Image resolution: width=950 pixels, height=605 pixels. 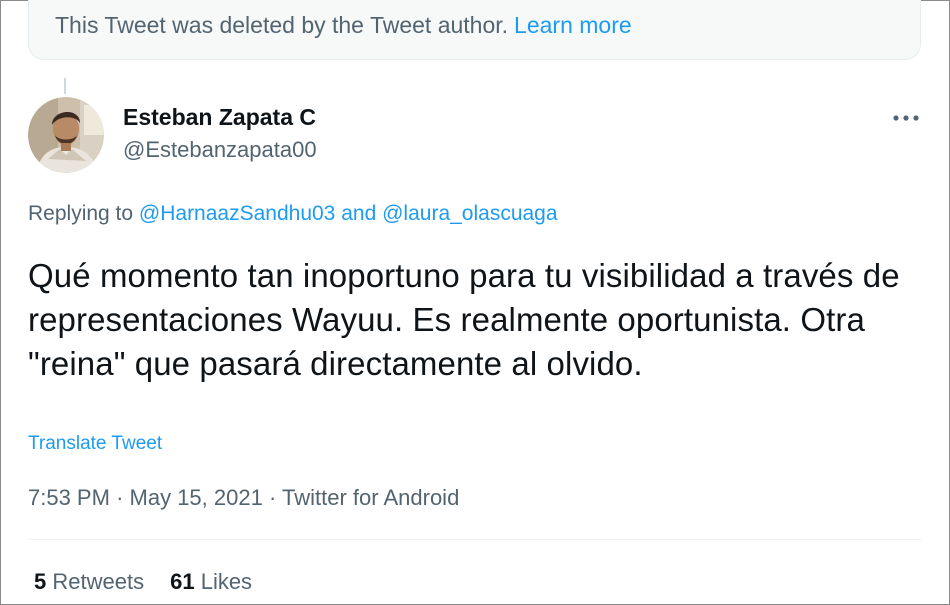 I want to click on reply-user-link-1: @HarnaazSandhu03, so click(x=237, y=213).